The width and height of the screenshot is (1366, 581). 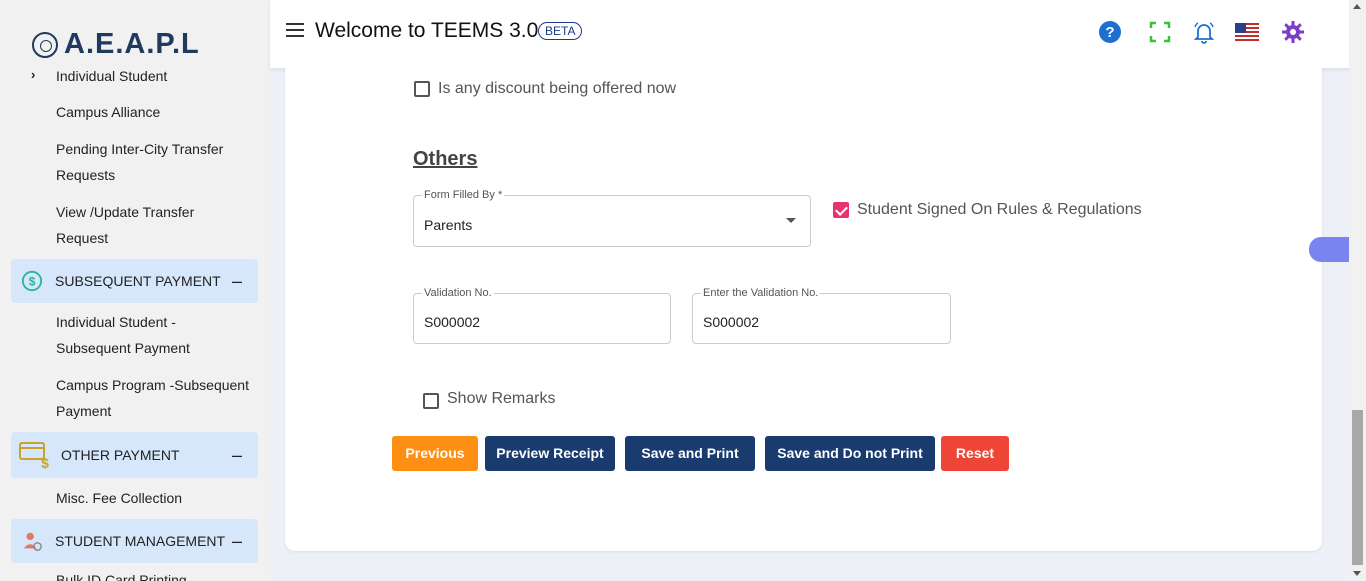 I want to click on student-settings-icon, so click(x=32, y=541).